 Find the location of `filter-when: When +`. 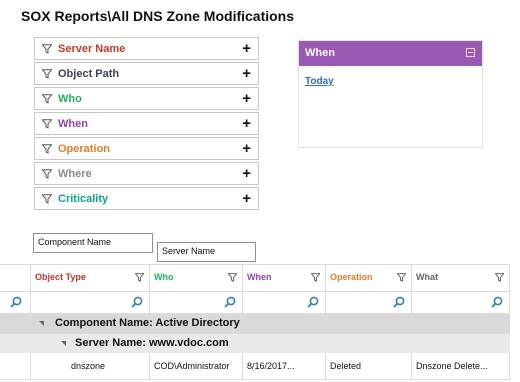

filter-when: When + is located at coordinates (146, 123).